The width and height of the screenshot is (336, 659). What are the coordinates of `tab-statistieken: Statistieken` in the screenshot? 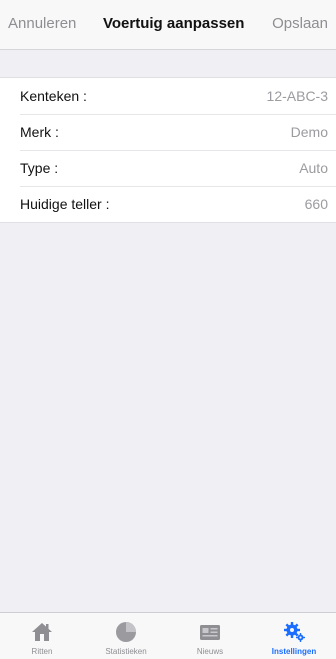 It's located at (126, 636).